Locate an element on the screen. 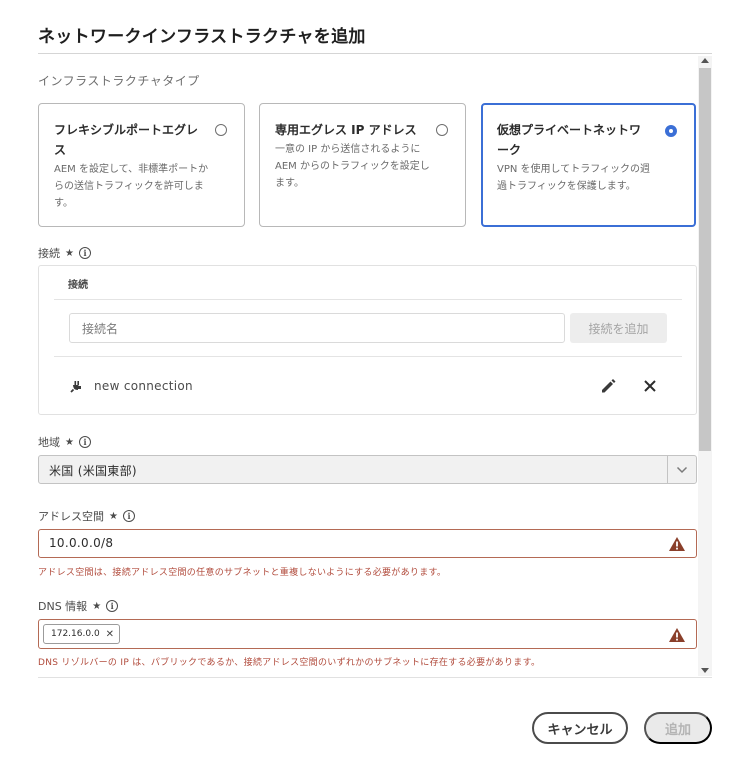  card-title: 仮想プライベートネットワーク is located at coordinates (569, 140).